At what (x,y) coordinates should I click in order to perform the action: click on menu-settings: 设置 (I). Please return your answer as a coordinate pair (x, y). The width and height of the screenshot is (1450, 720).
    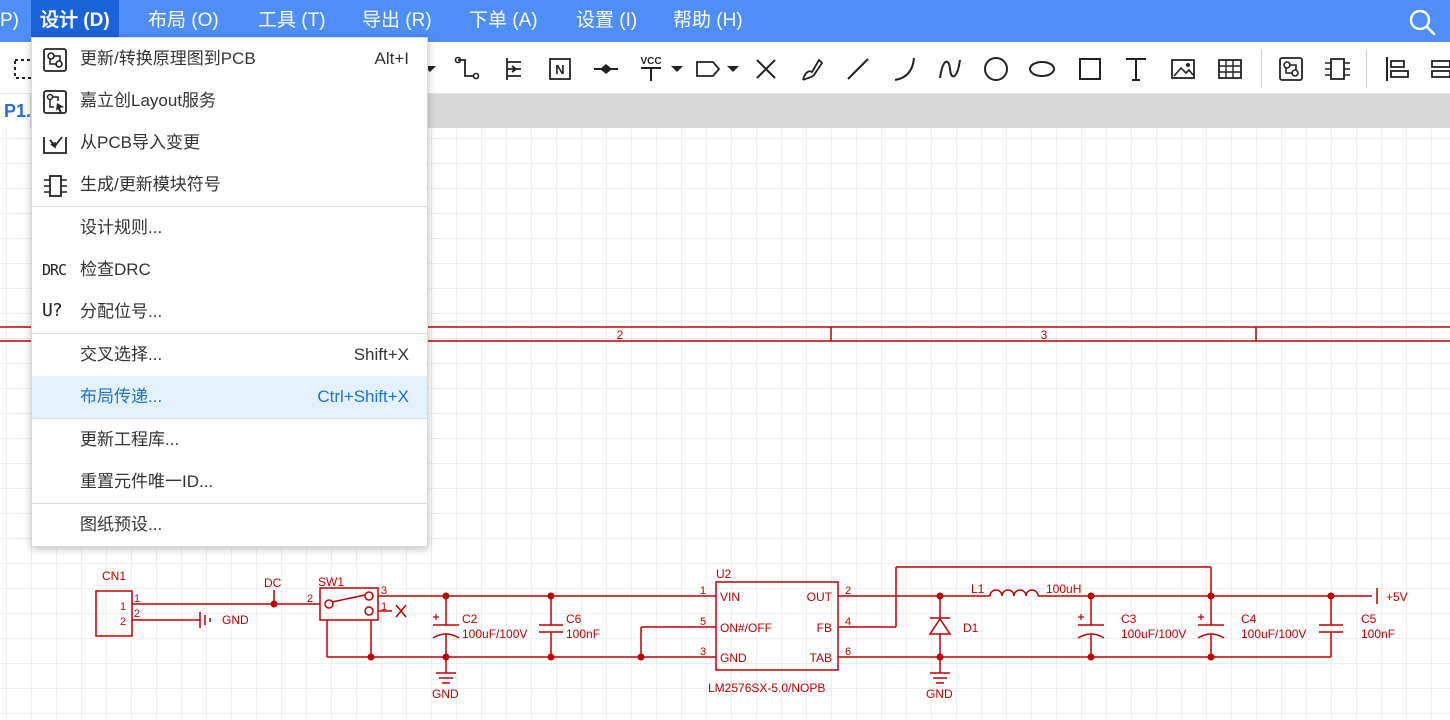
    Looking at the image, I should click on (606, 21).